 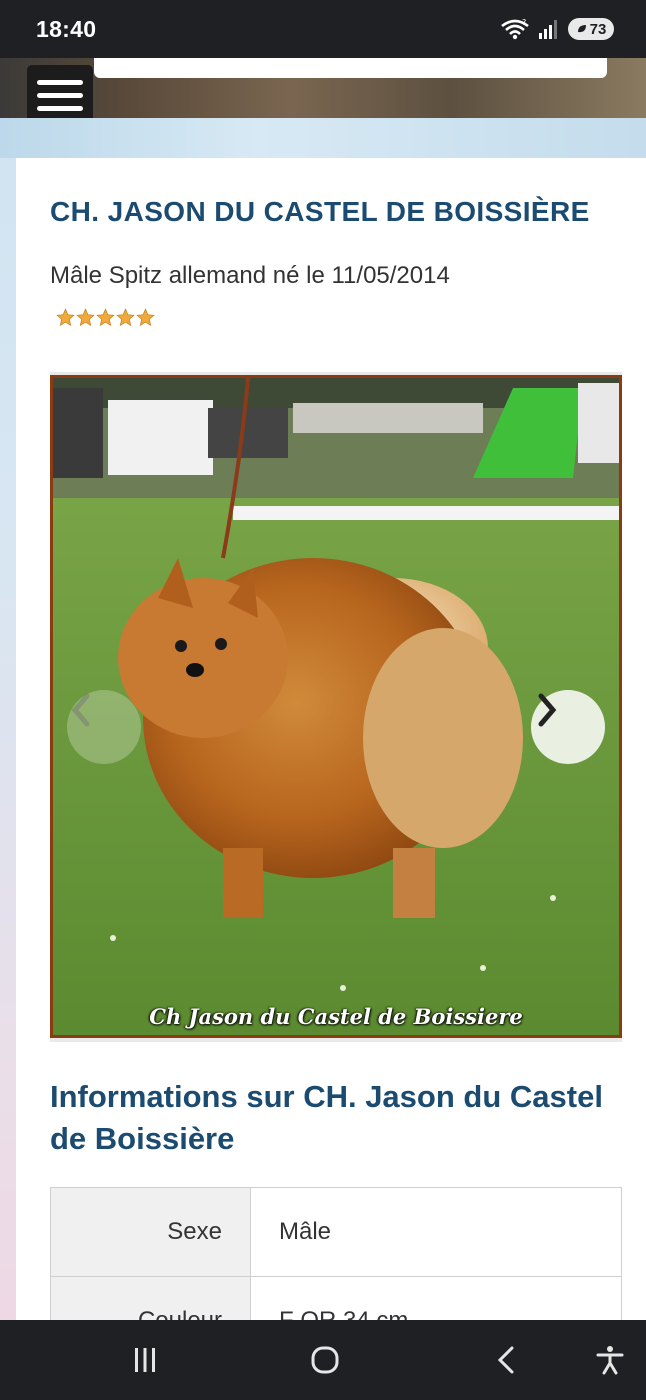 I want to click on hamburger-menu-icon, so click(x=60, y=95).